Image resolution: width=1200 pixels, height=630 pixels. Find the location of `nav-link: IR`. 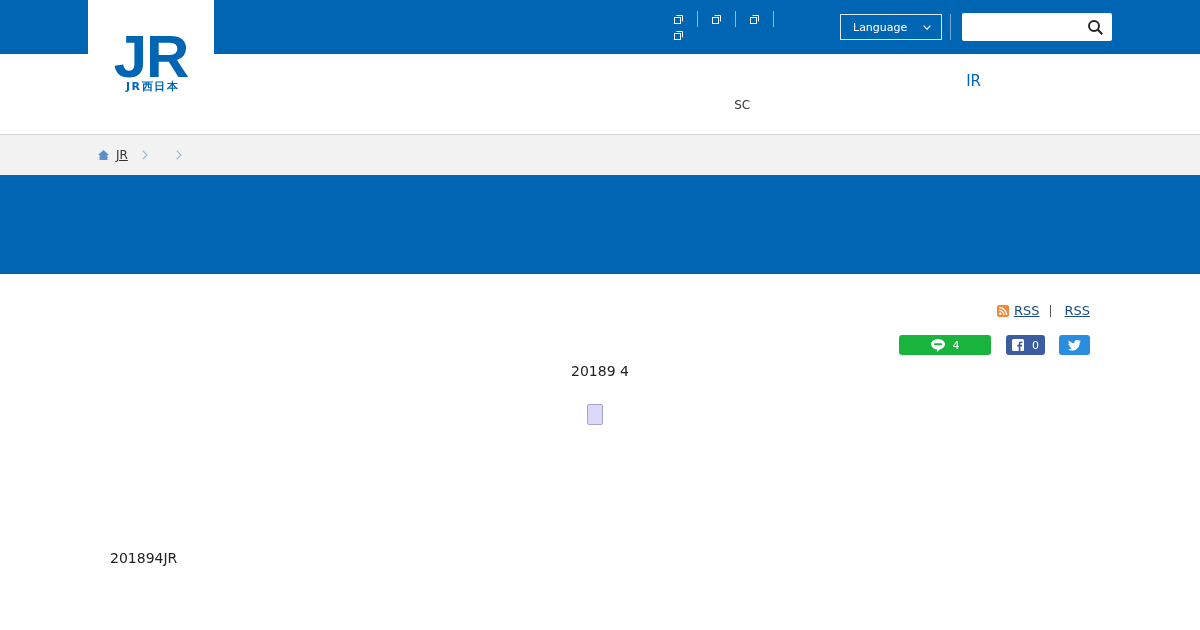

nav-link: IR is located at coordinates (973, 81).